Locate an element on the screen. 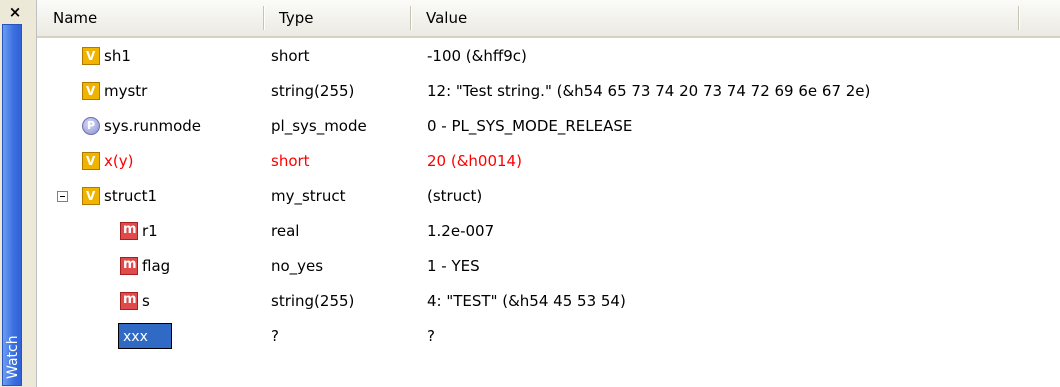  name-cell: mystr is located at coordinates (150, 91).